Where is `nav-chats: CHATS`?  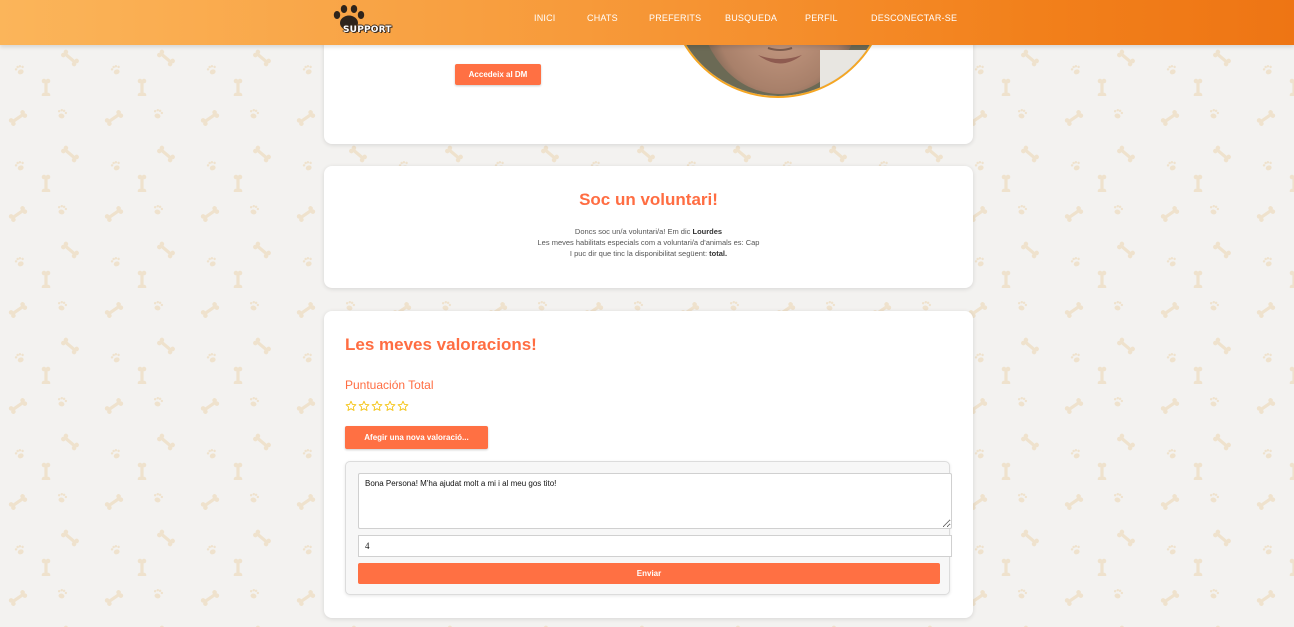 nav-chats: CHATS is located at coordinates (602, 18).